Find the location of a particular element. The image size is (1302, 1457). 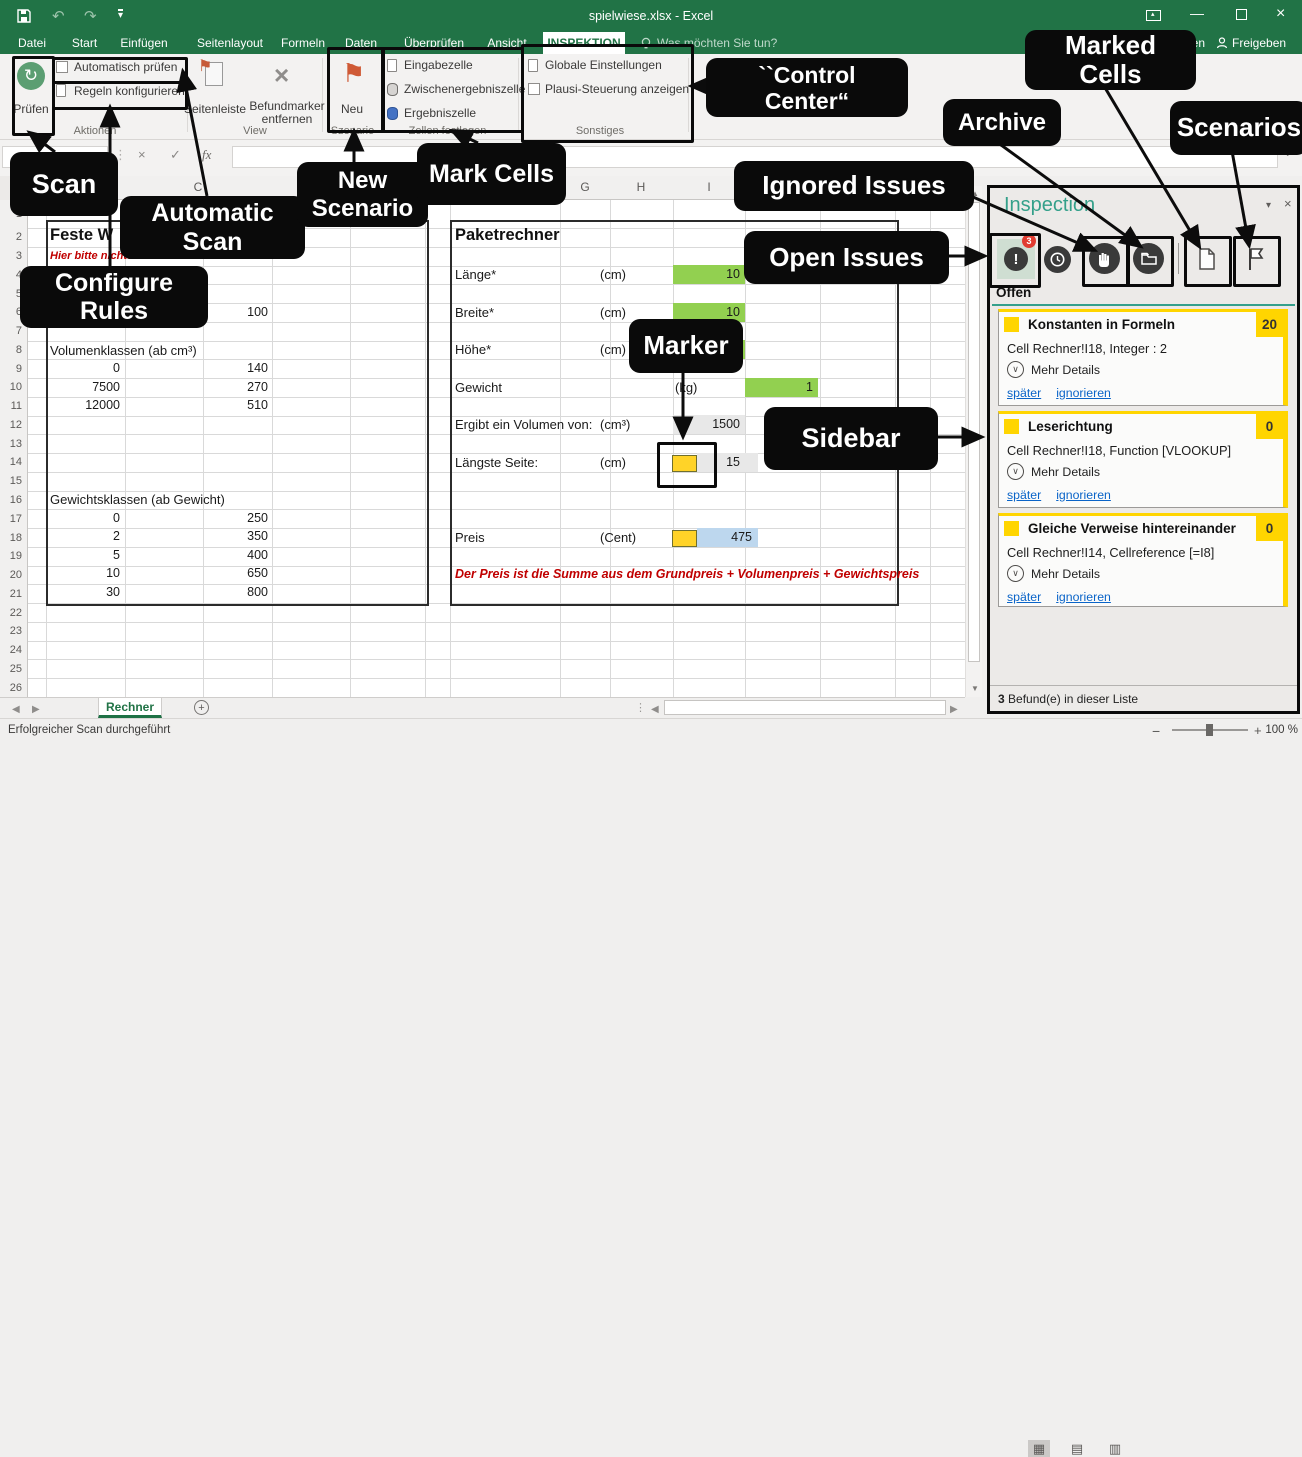

sheet-tab-rechner: Rechner is located at coordinates (130, 708).